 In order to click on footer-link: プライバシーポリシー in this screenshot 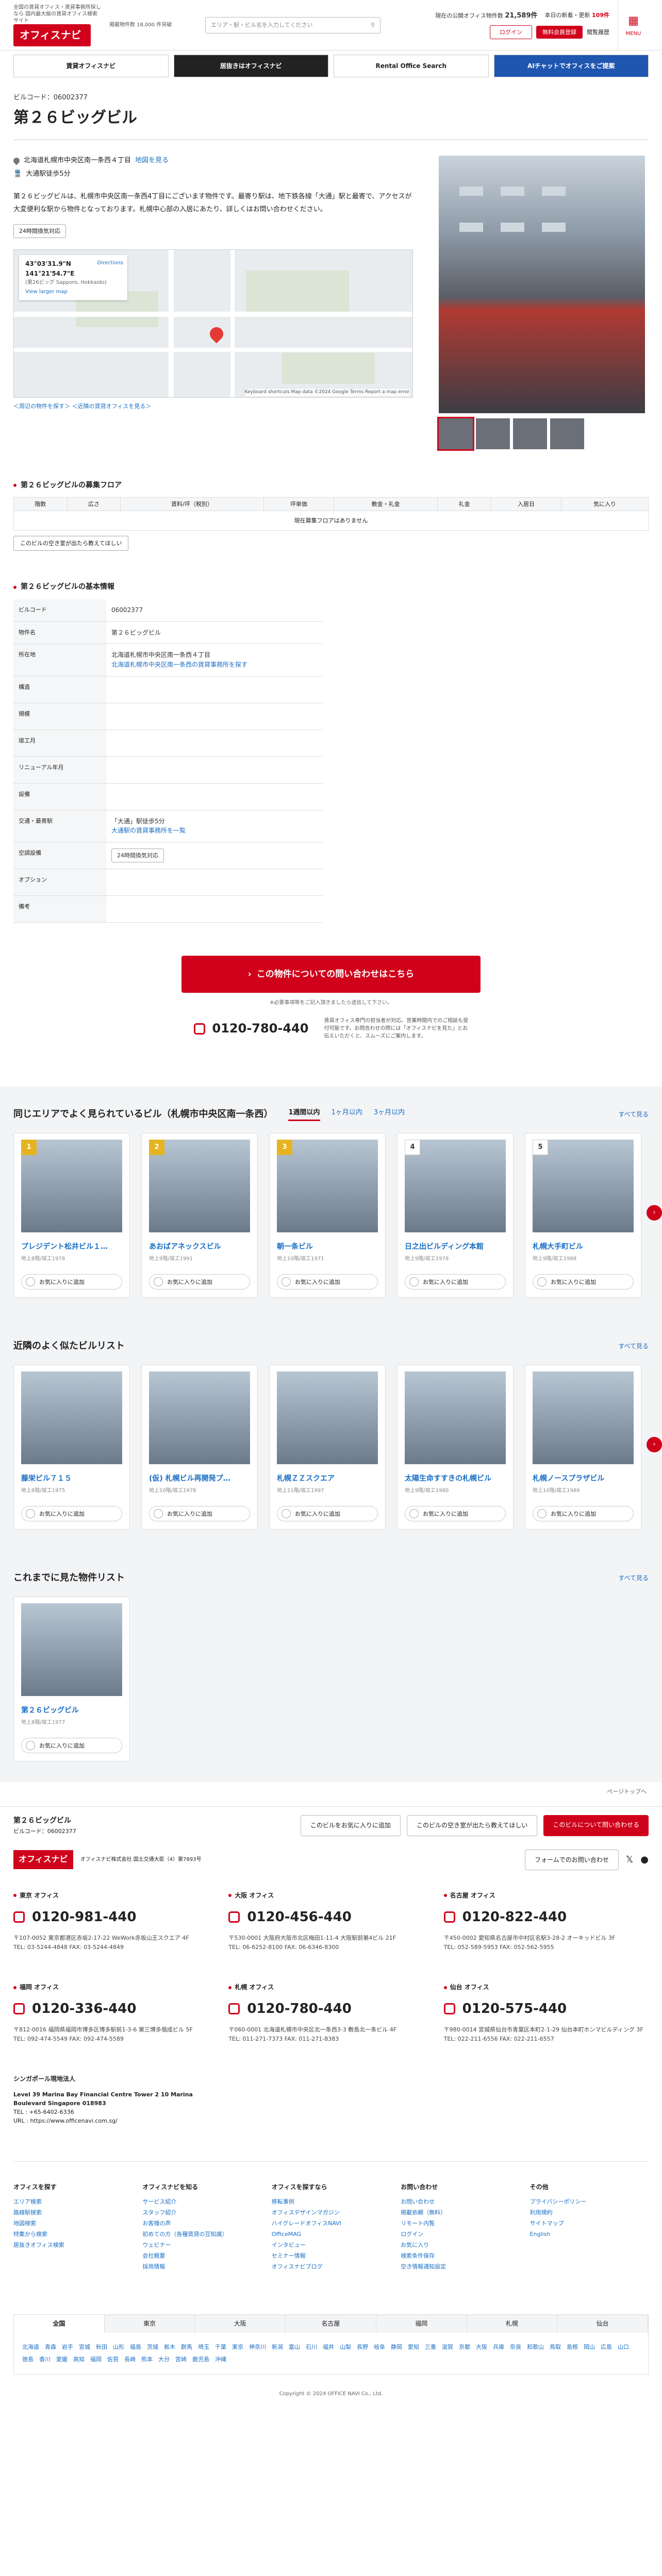, I will do `click(589, 2201)`.